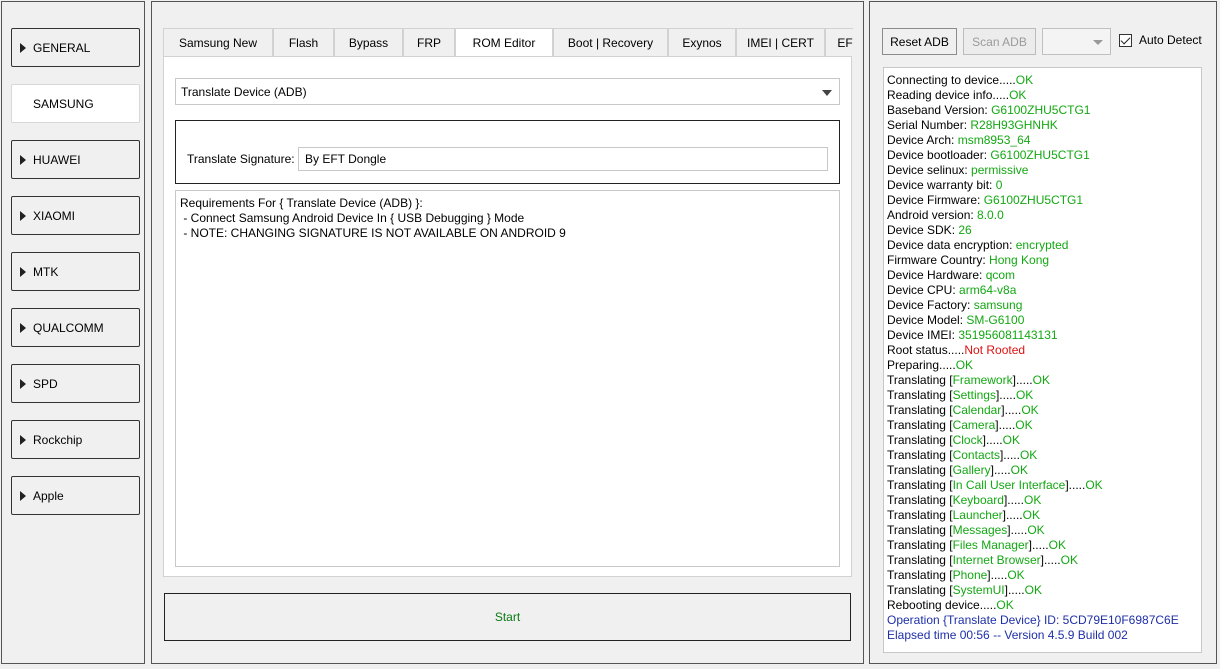  Describe the element at coordinates (1042, 140) in the screenshot. I see `log-line: Device Arch: msm8953_64` at that location.